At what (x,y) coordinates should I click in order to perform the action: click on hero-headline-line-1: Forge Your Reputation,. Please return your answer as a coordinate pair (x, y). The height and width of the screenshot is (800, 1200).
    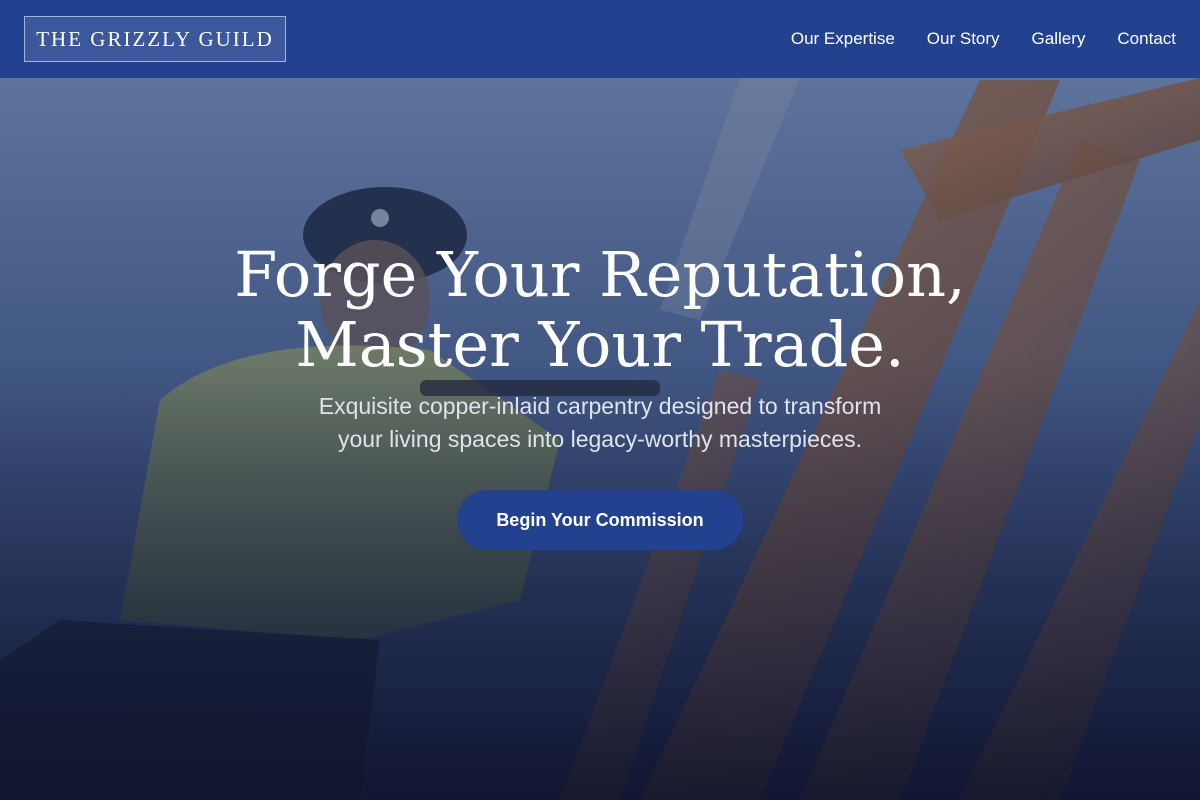
    Looking at the image, I should click on (600, 274).